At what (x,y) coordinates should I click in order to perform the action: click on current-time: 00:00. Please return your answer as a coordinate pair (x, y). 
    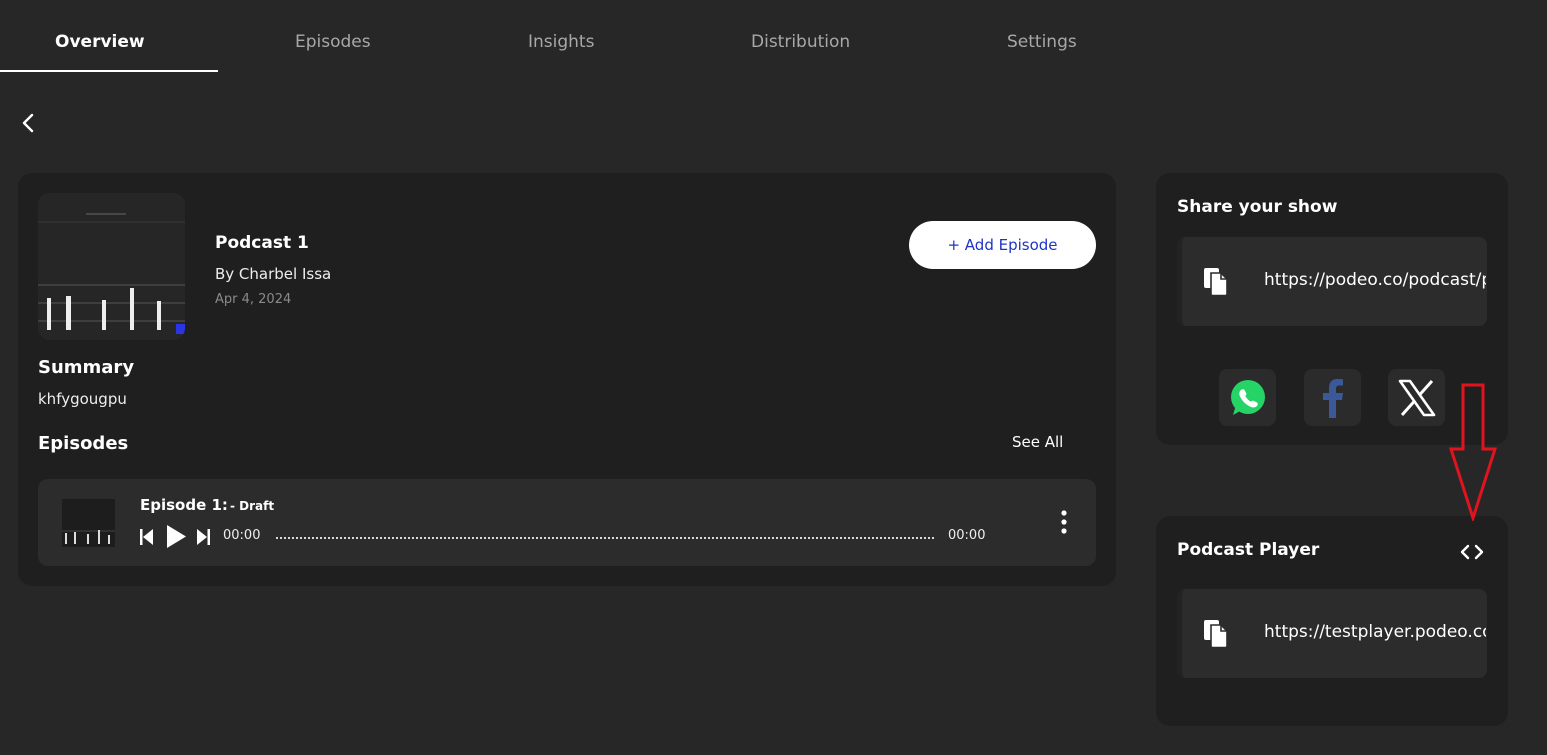
    Looking at the image, I should click on (242, 535).